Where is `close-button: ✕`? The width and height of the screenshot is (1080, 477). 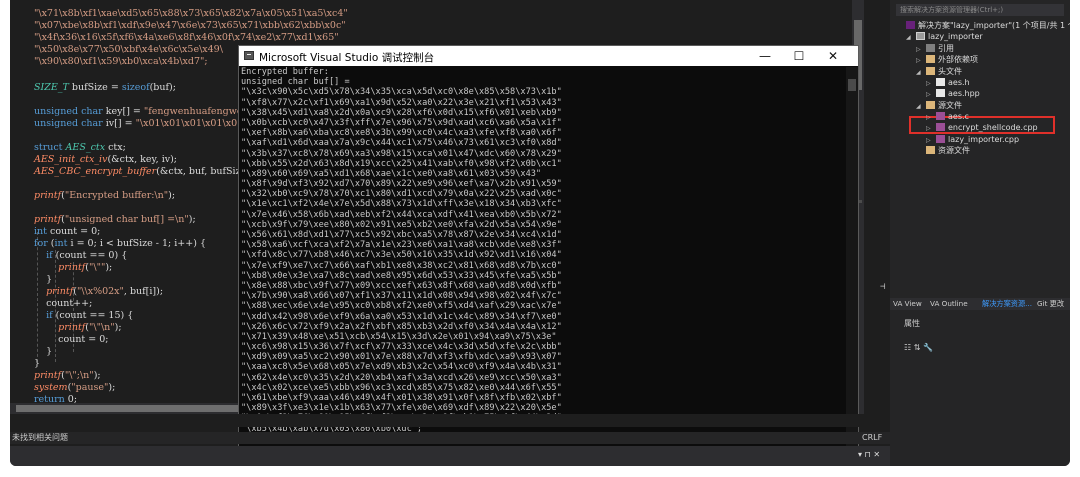
close-button: ✕ is located at coordinates (833, 56).